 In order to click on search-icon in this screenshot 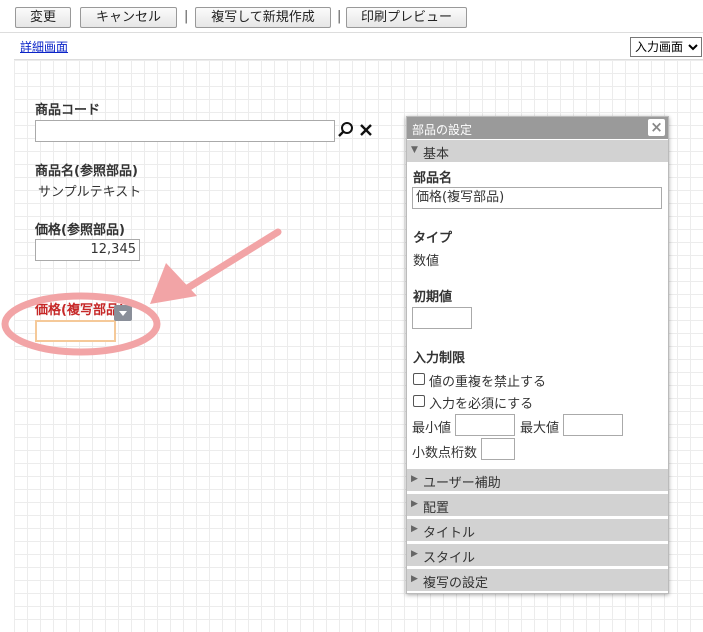, I will do `click(346, 130)`.